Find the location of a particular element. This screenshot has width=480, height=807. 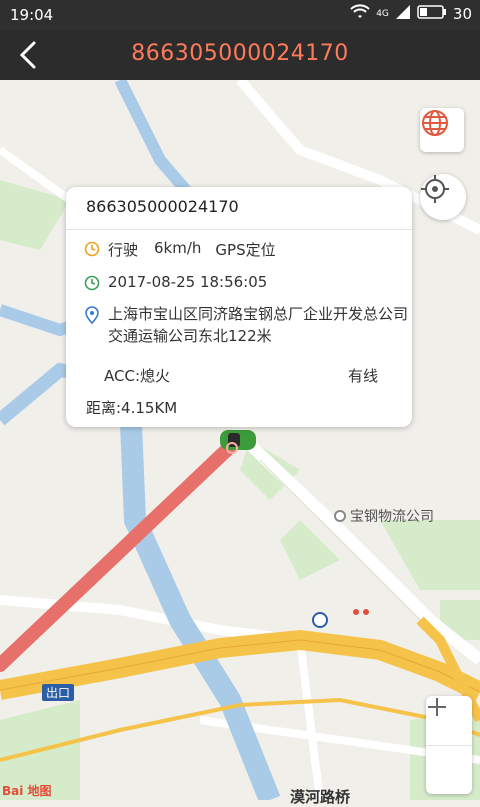

signal-icon is located at coordinates (403, 14).